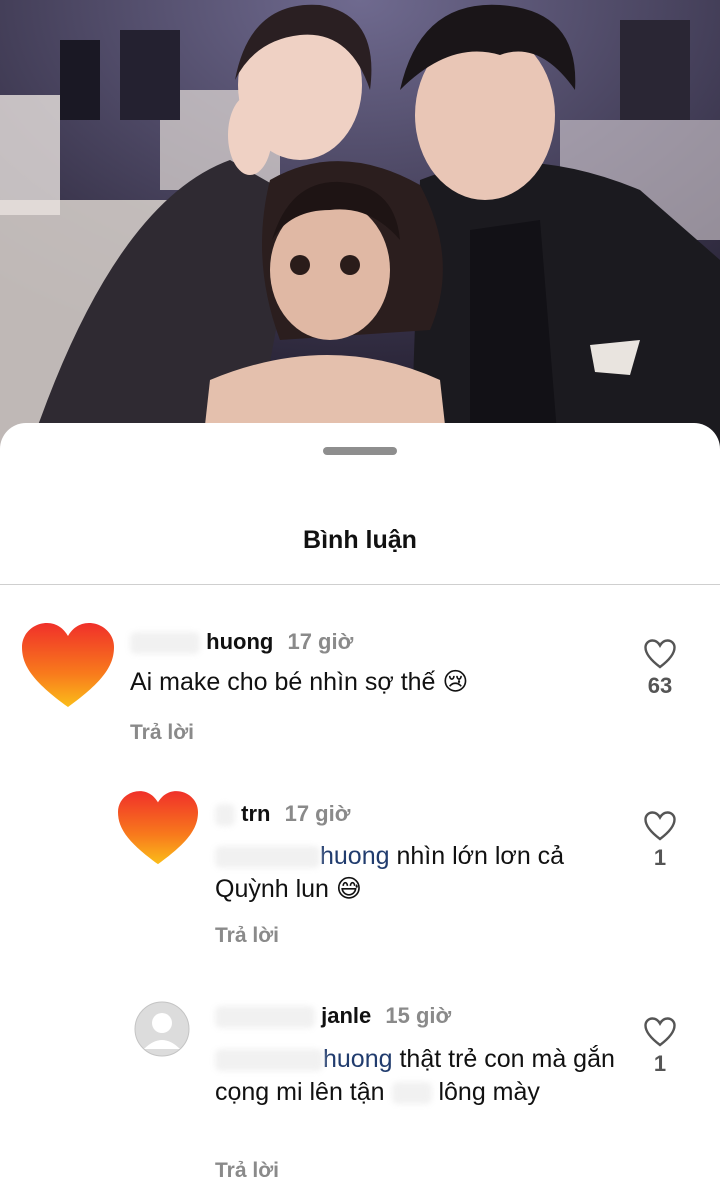 This screenshot has height=1203, width=720. I want to click on comment-text: Ai make cho bé nhìn sợ thế 😢, so click(299, 682).